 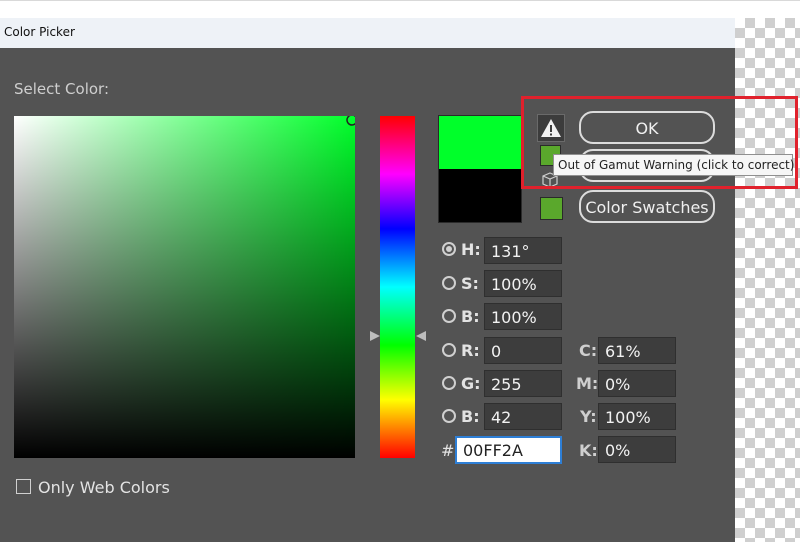 I want to click on color-preview, so click(x=480, y=169).